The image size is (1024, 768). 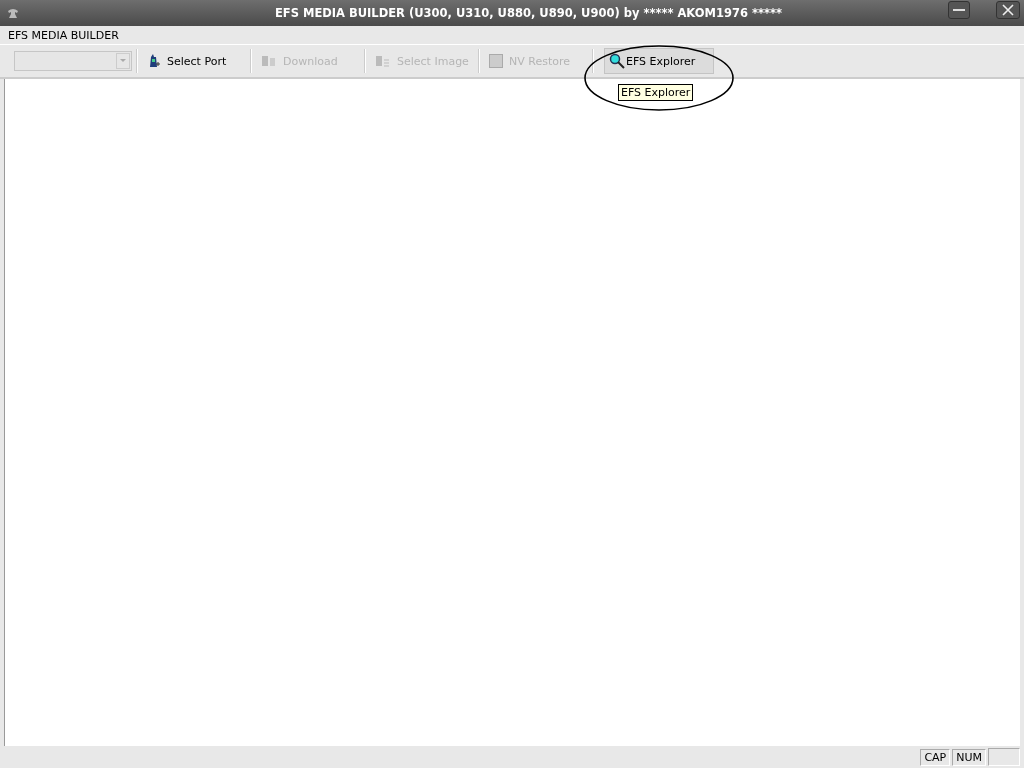 I want to click on toolbar-button: Select Port, so click(x=194, y=61).